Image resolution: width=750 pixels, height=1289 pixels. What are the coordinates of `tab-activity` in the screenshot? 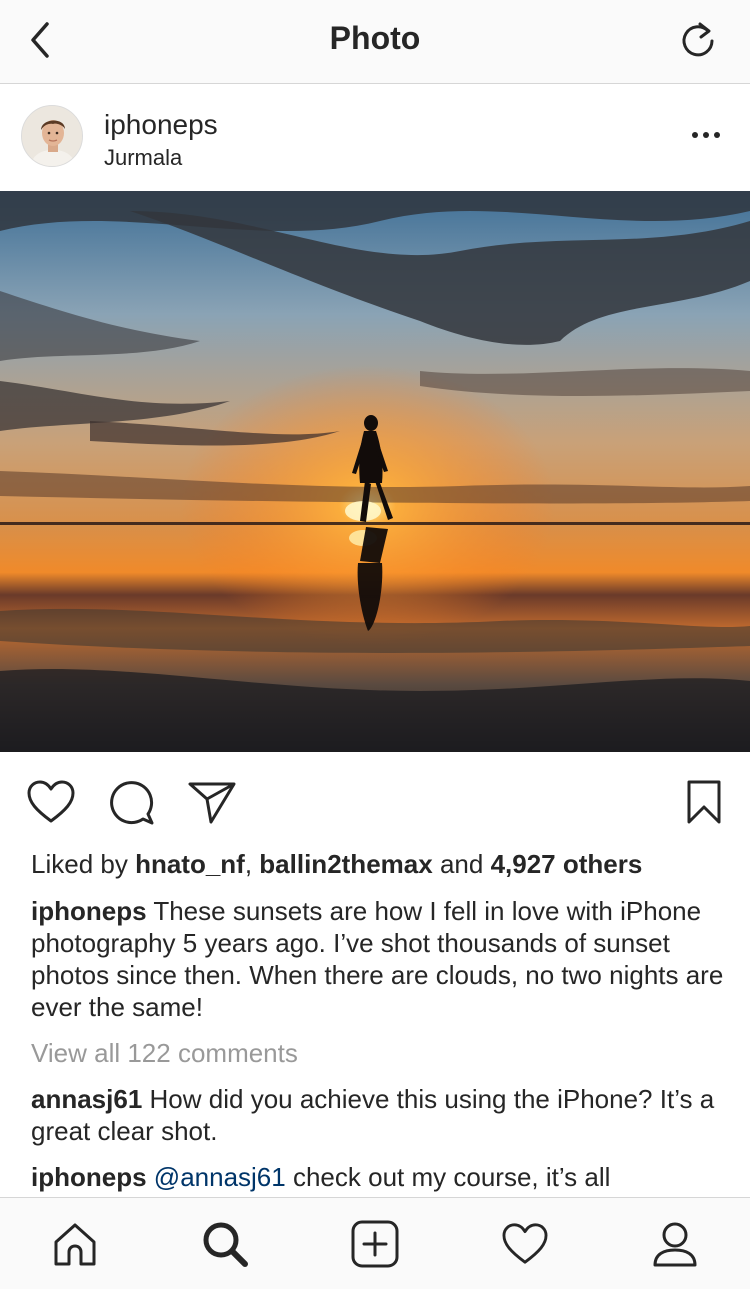 It's located at (525, 1244).